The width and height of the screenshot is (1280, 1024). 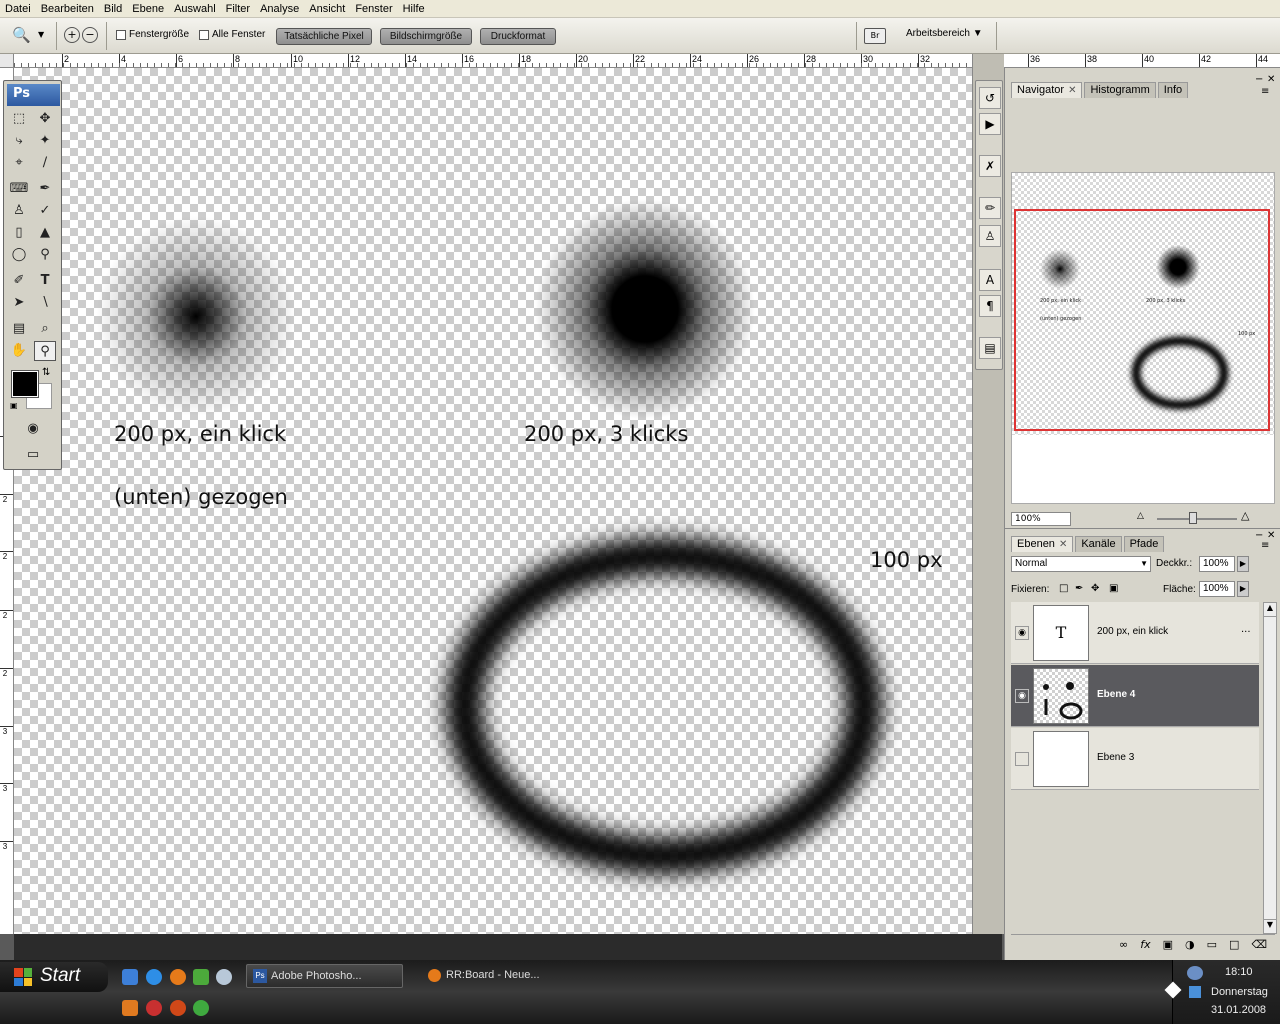 I want to click on paint-bucket-tool-icon: ▲, so click(x=45, y=233).